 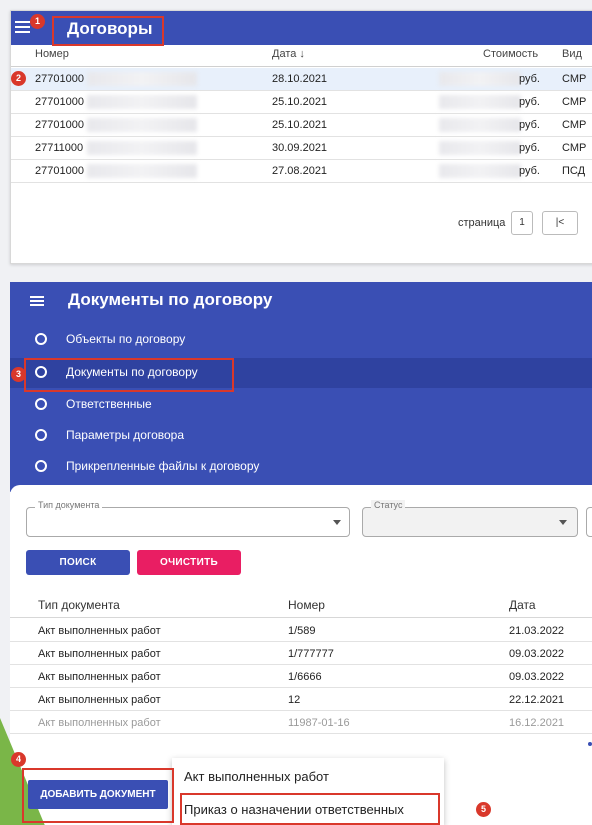 I want to click on callout-badge: 4, so click(x=18, y=759).